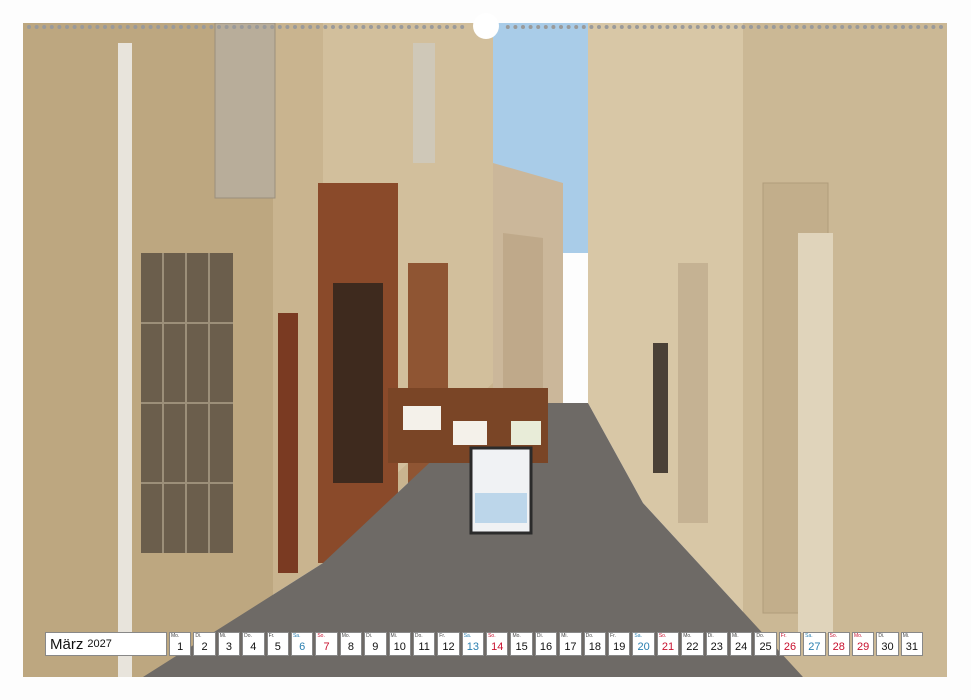 The height and width of the screenshot is (700, 971). I want to click on day-cell: Di. 23, so click(716, 644).